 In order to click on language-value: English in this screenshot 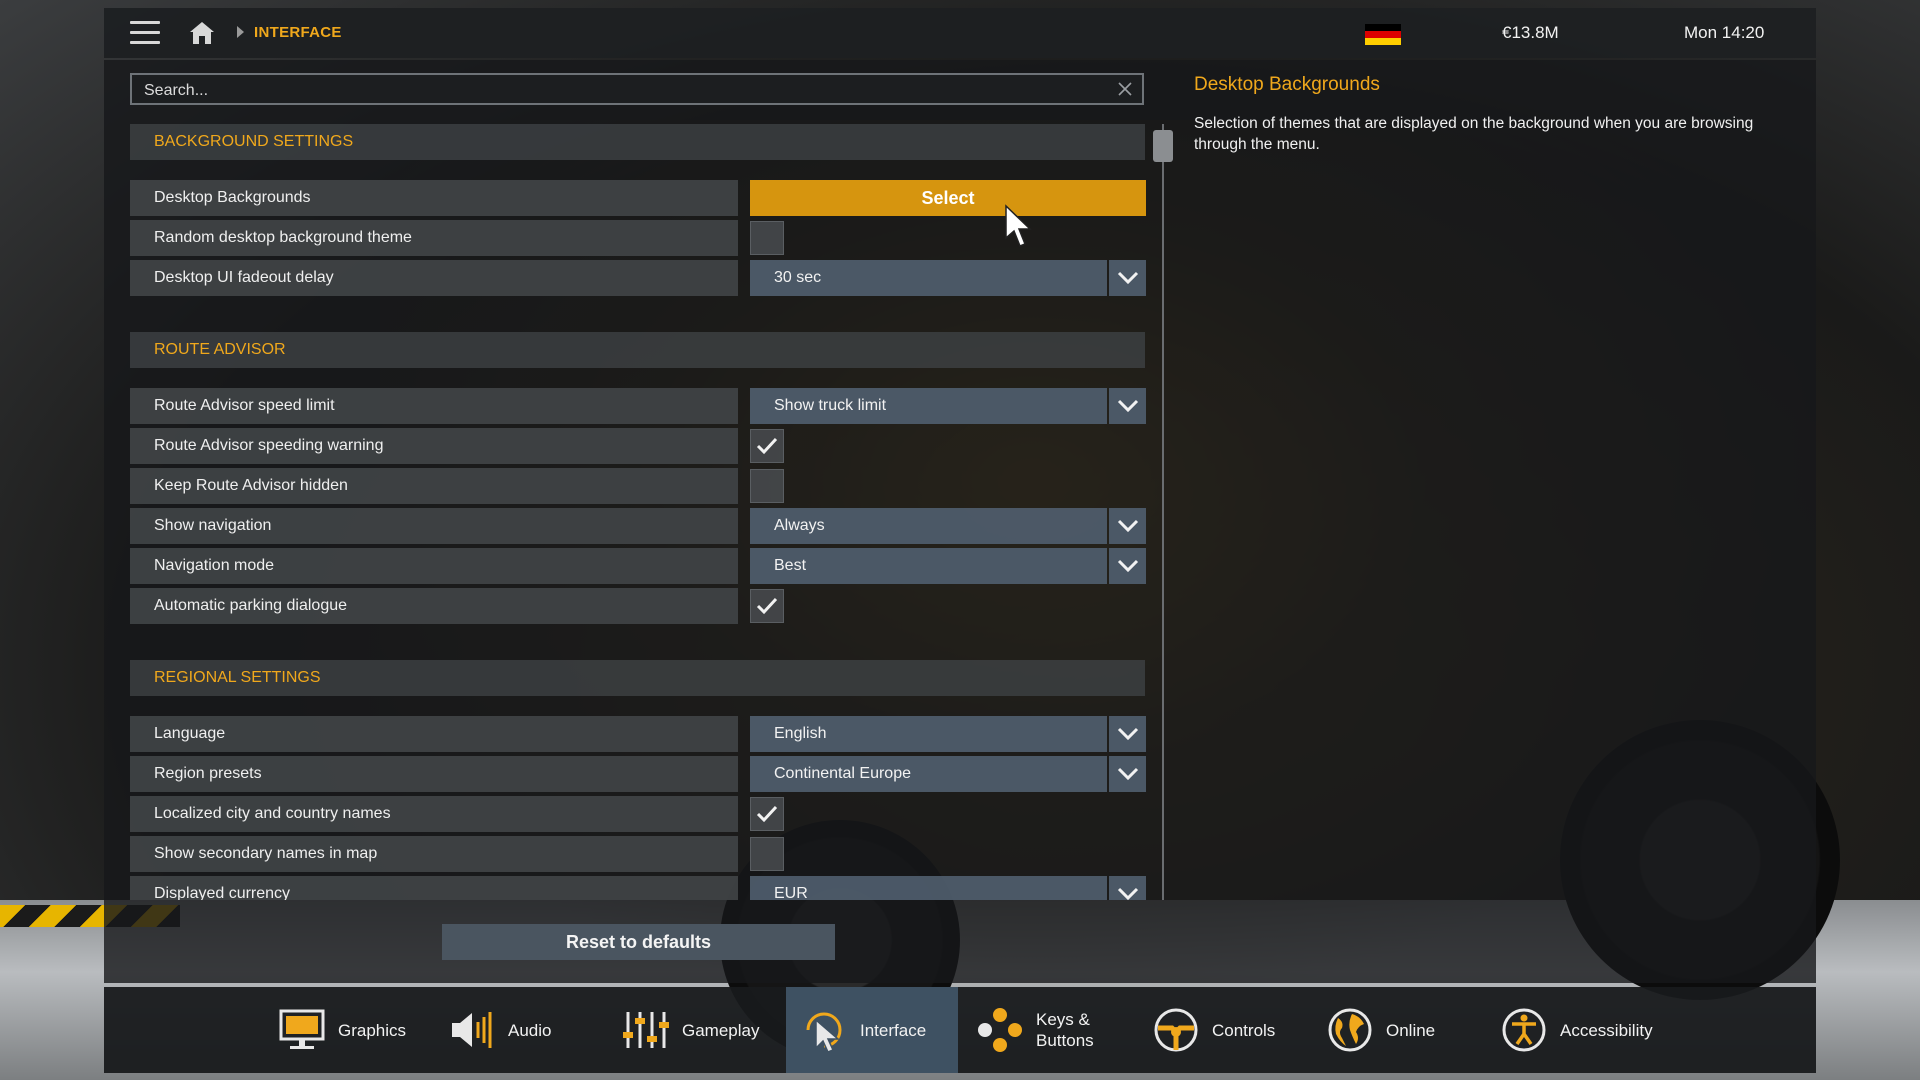, I will do `click(928, 734)`.